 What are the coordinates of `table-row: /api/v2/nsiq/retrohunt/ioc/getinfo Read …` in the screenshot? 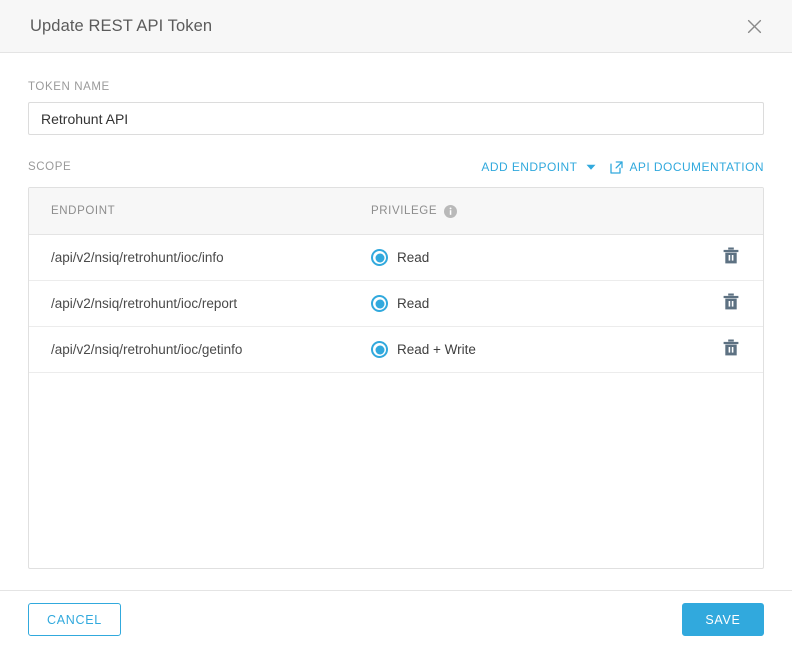 It's located at (396, 350).